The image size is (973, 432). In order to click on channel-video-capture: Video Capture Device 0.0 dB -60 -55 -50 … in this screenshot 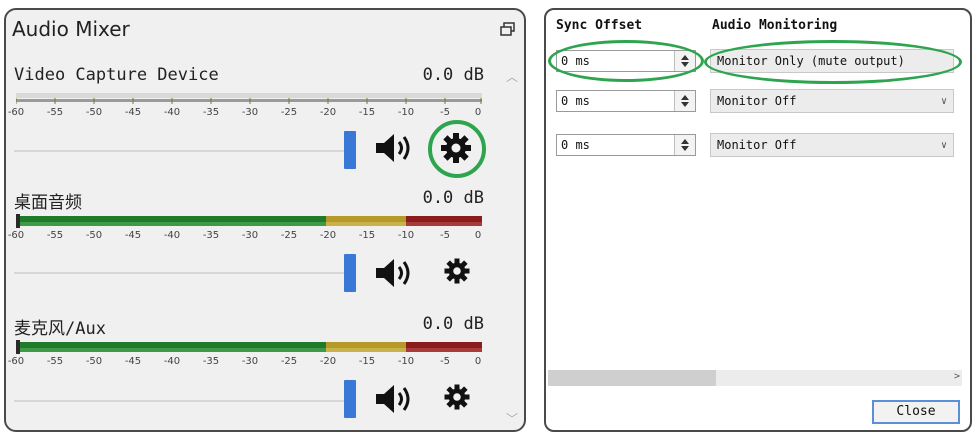, I will do `click(247, 130)`.